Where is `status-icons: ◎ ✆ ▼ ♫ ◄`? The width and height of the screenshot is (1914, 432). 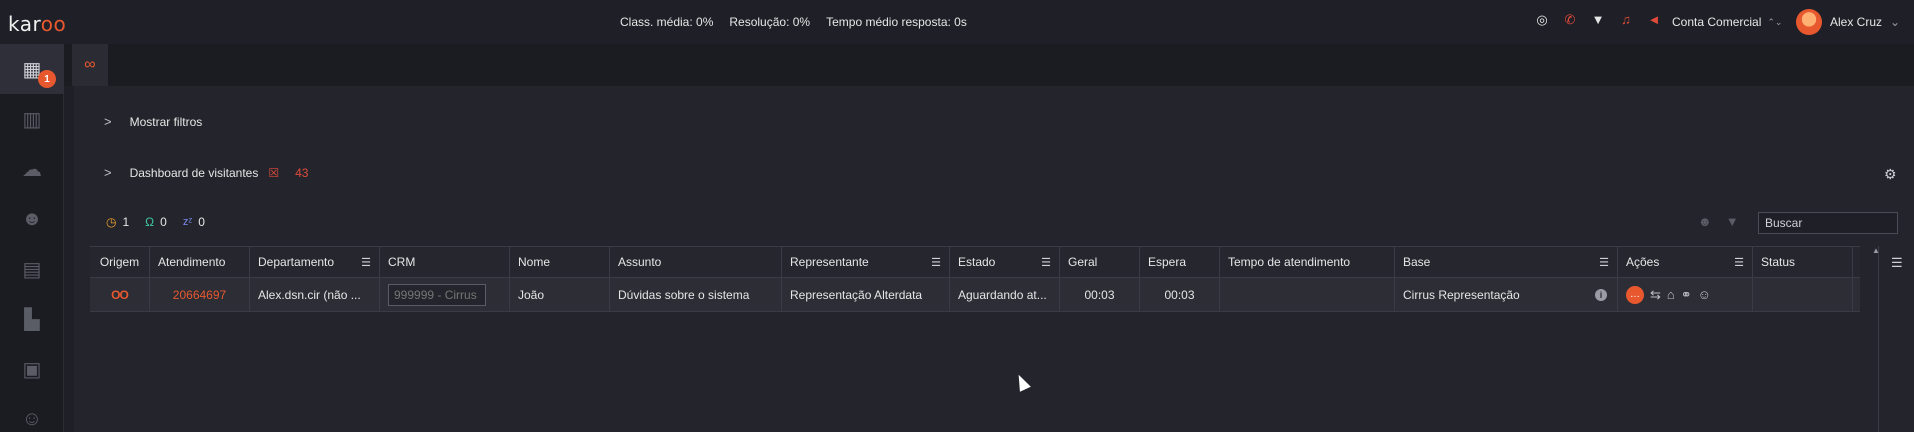 status-icons: ◎ ✆ ▼ ♫ ◄ is located at coordinates (1598, 20).